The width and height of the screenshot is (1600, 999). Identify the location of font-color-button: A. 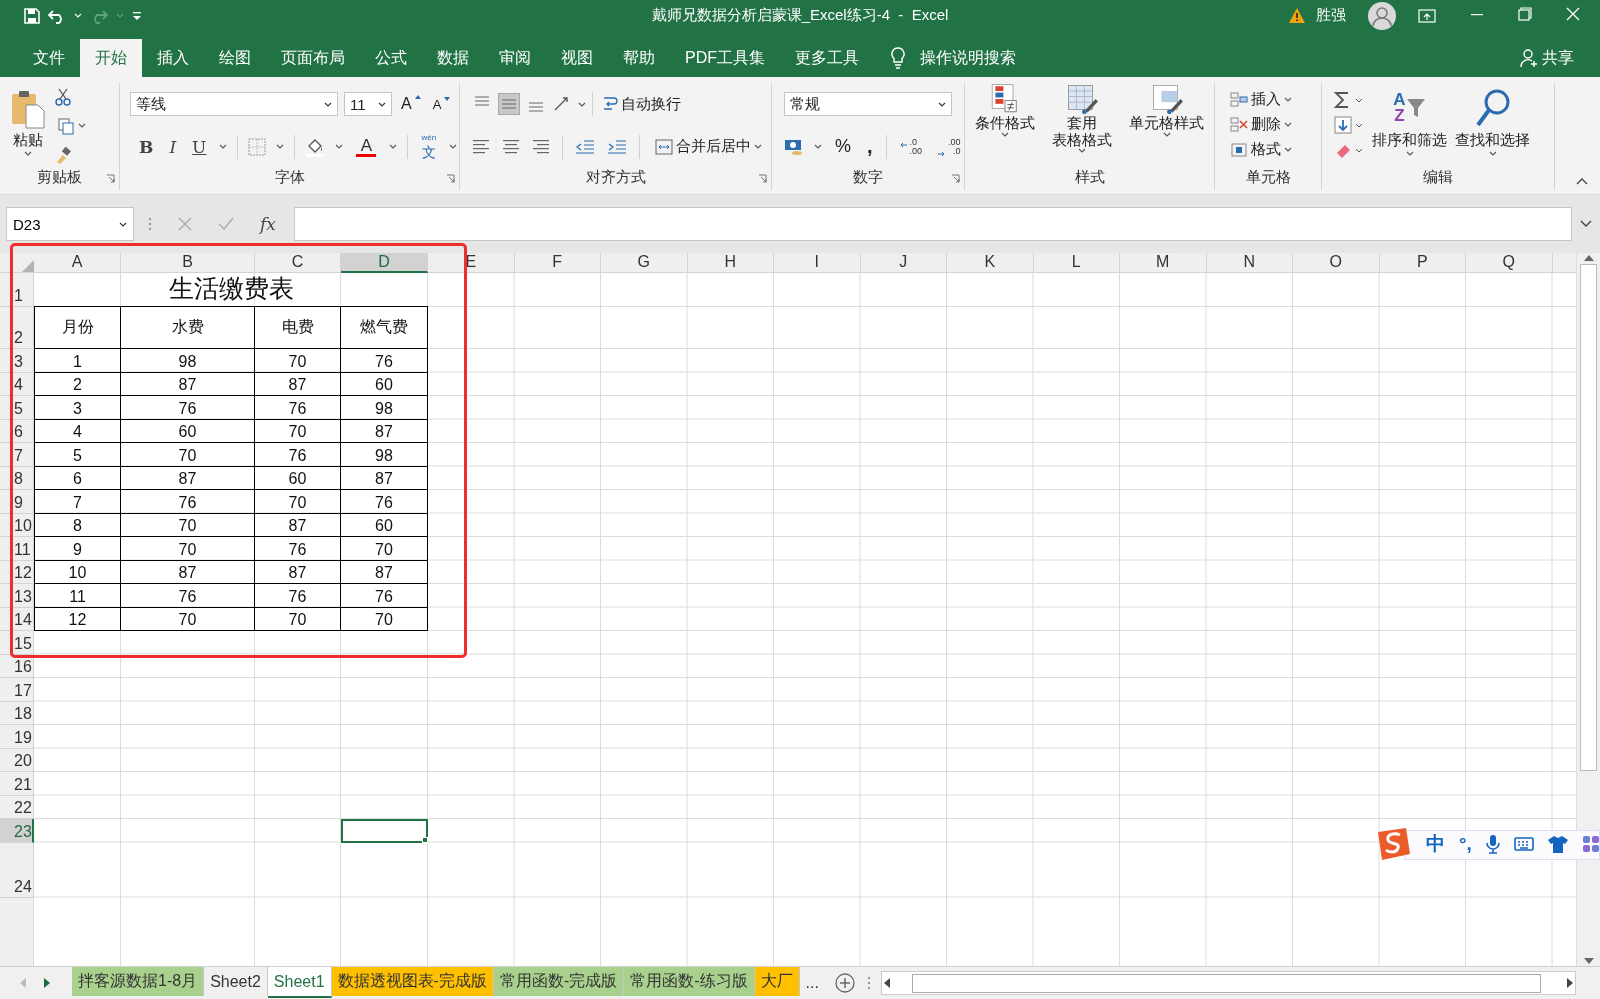
(366, 146).